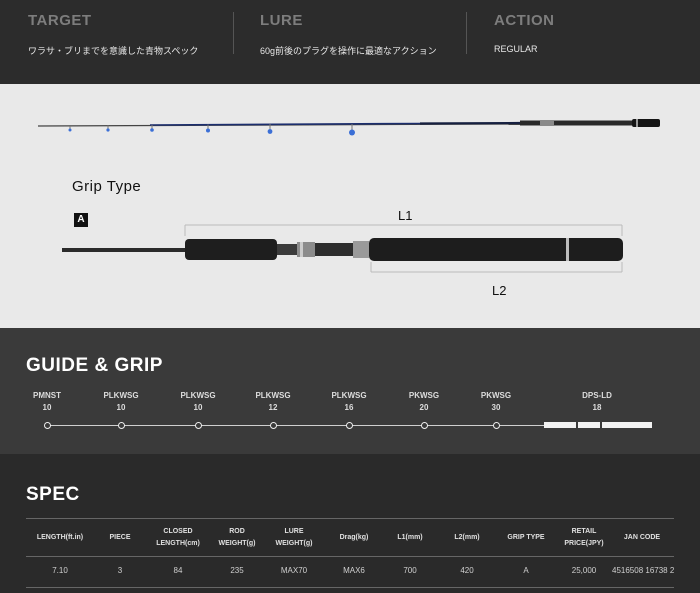  Describe the element at coordinates (47, 395) in the screenshot. I see `guide-name: PMNST` at that location.